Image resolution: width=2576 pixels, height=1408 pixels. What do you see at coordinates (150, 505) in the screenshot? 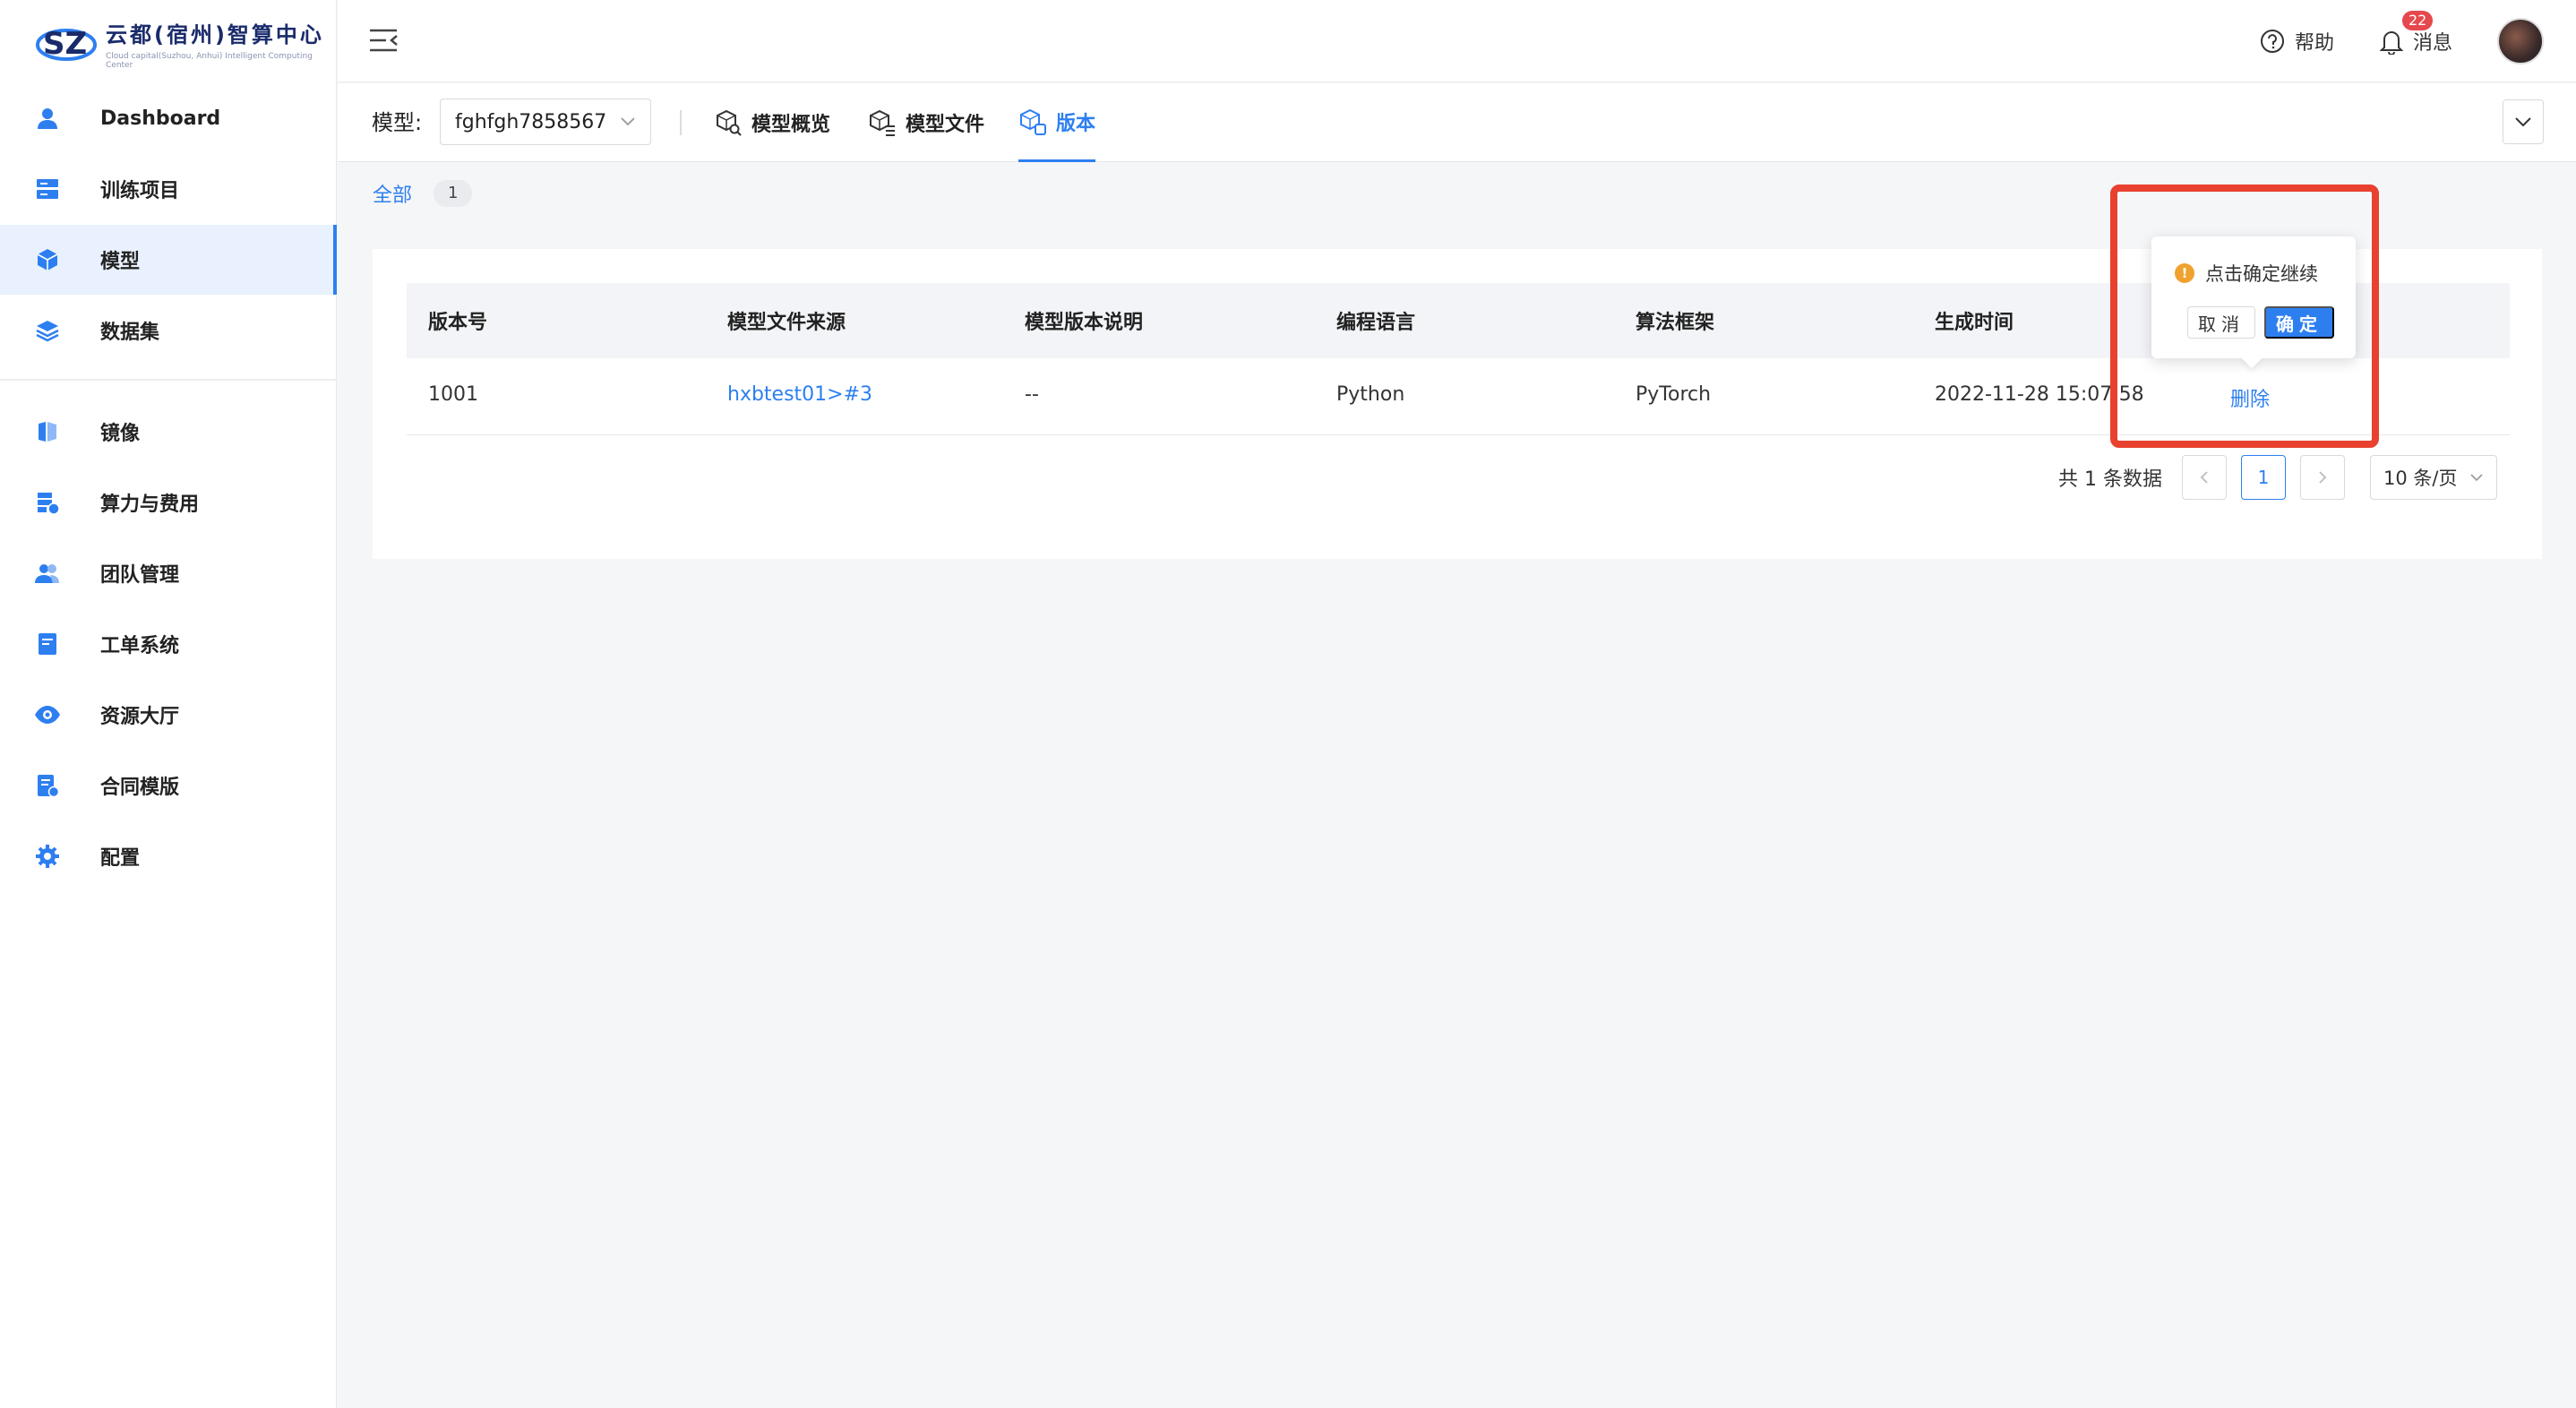
I see `sidebar-item-label: 算力与费用` at bounding box center [150, 505].